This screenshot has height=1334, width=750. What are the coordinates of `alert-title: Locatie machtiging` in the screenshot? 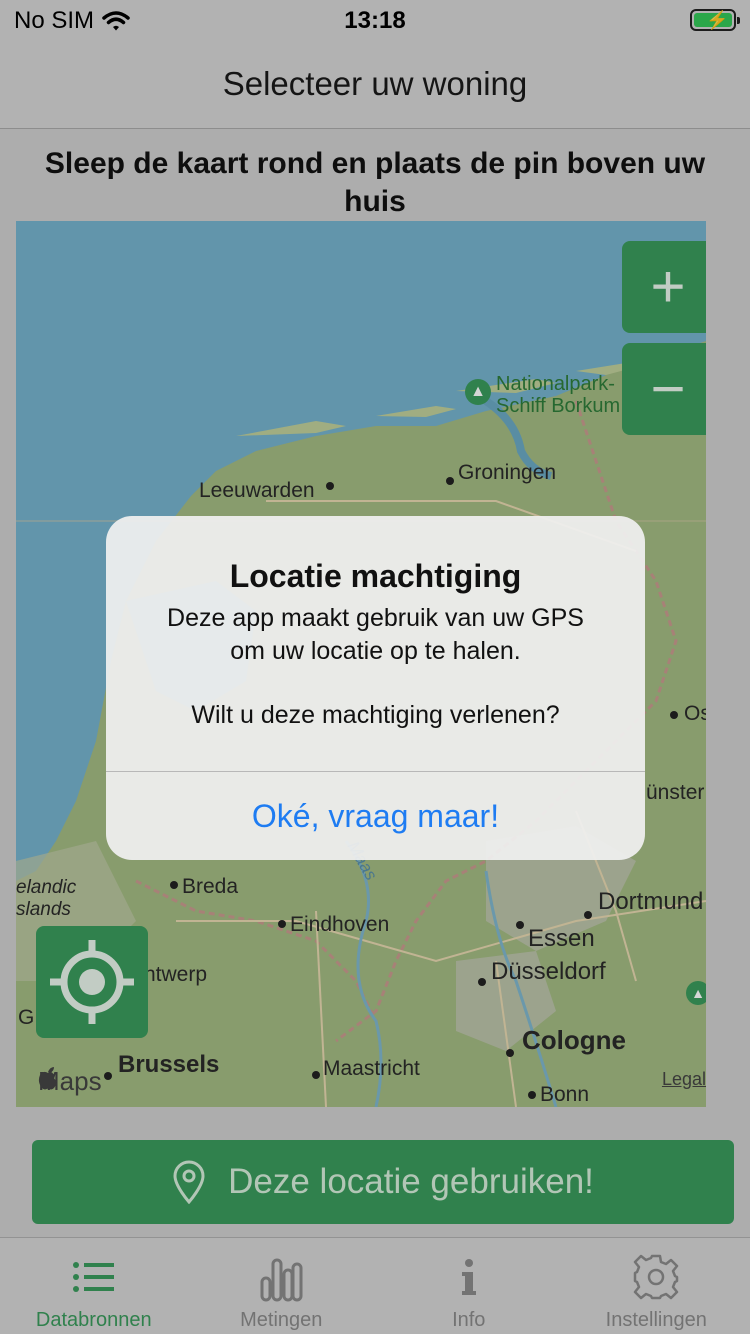 It's located at (375, 576).